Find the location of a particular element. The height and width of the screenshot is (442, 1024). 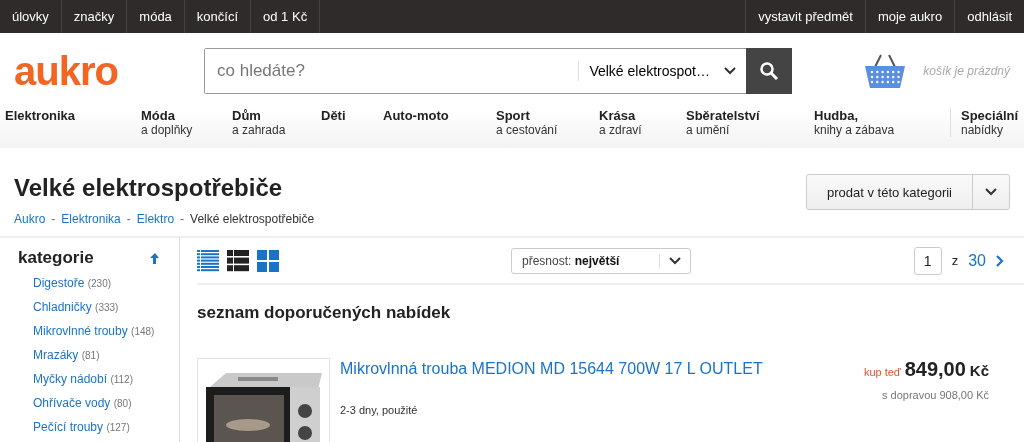

buy-now-label: kup teď is located at coordinates (882, 372).